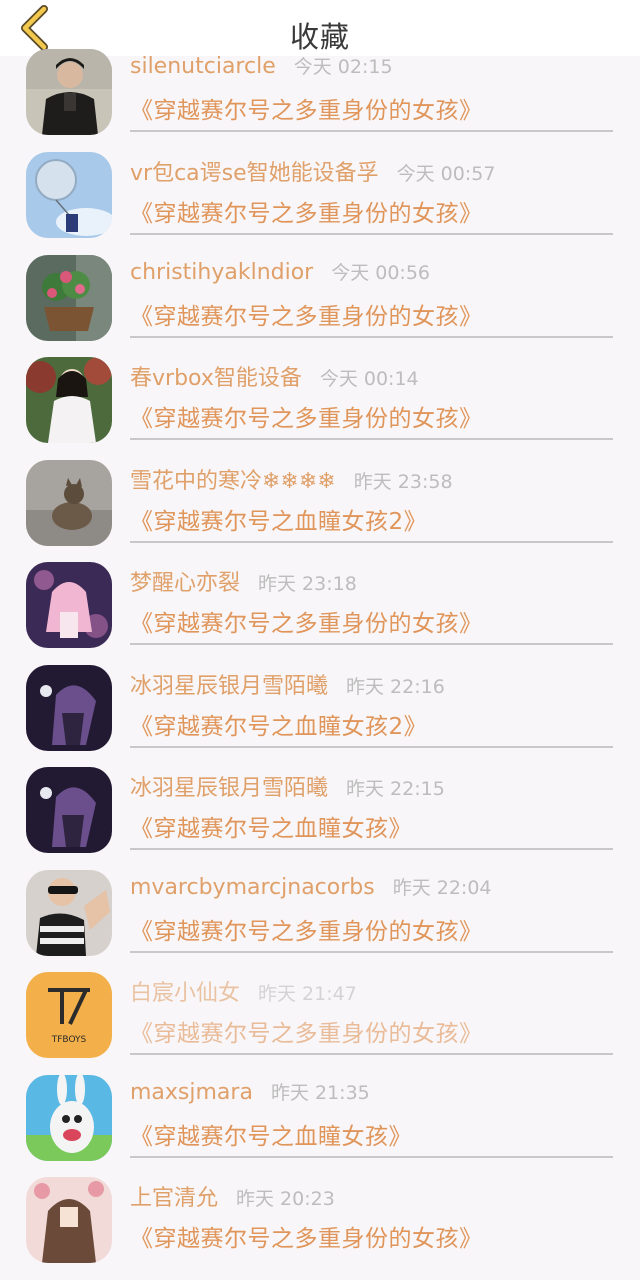 The image size is (640, 1280). Describe the element at coordinates (233, 481) in the screenshot. I see `username: 雪花中的寒冷❄❄❄❄` at that location.